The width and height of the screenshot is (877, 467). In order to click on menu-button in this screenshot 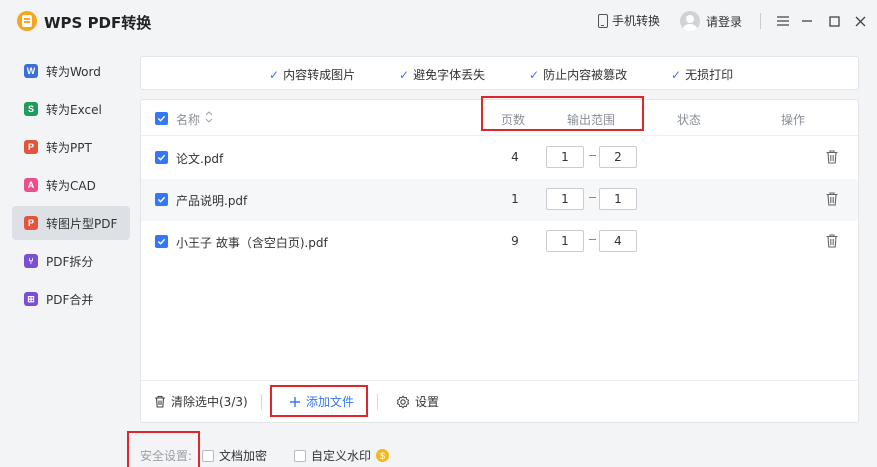, I will do `click(783, 21)`.